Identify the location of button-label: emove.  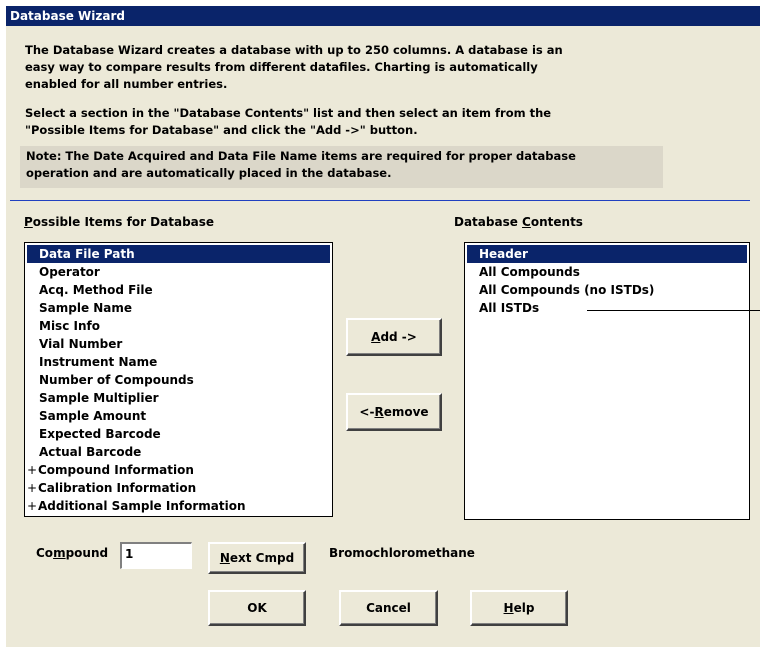
(406, 412).